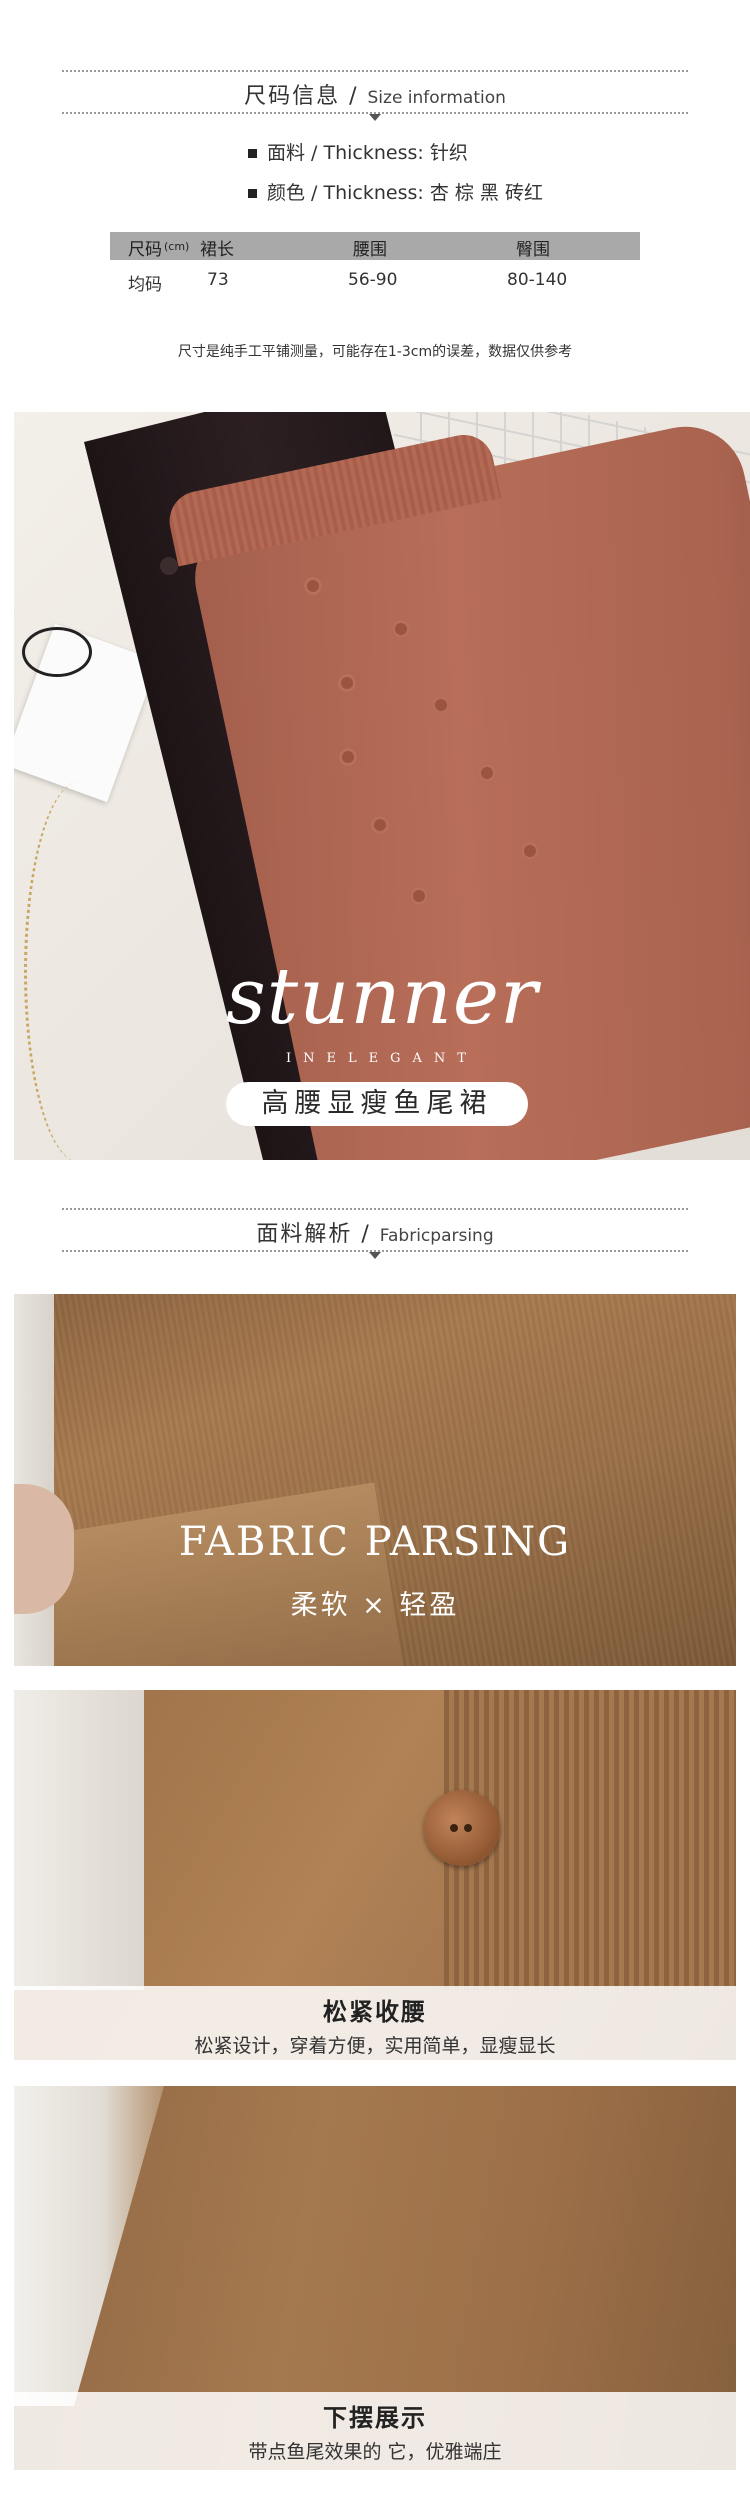 This screenshot has height=2502, width=750. Describe the element at coordinates (375, 1232) in the screenshot. I see `fabric-section-title: 面料解析 / Fabricparsing` at that location.